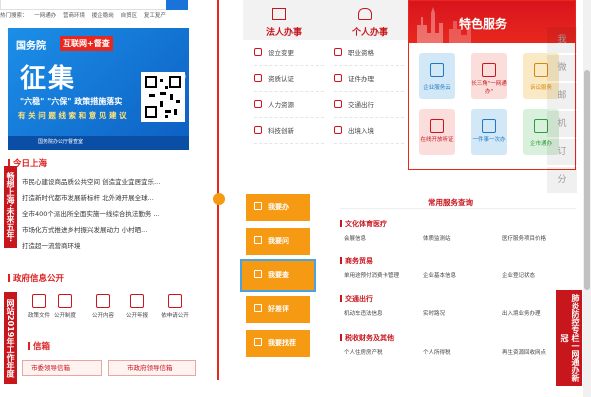  Describe the element at coordinates (45, 16) in the screenshot. I see `hot-link: 一网通办` at that location.